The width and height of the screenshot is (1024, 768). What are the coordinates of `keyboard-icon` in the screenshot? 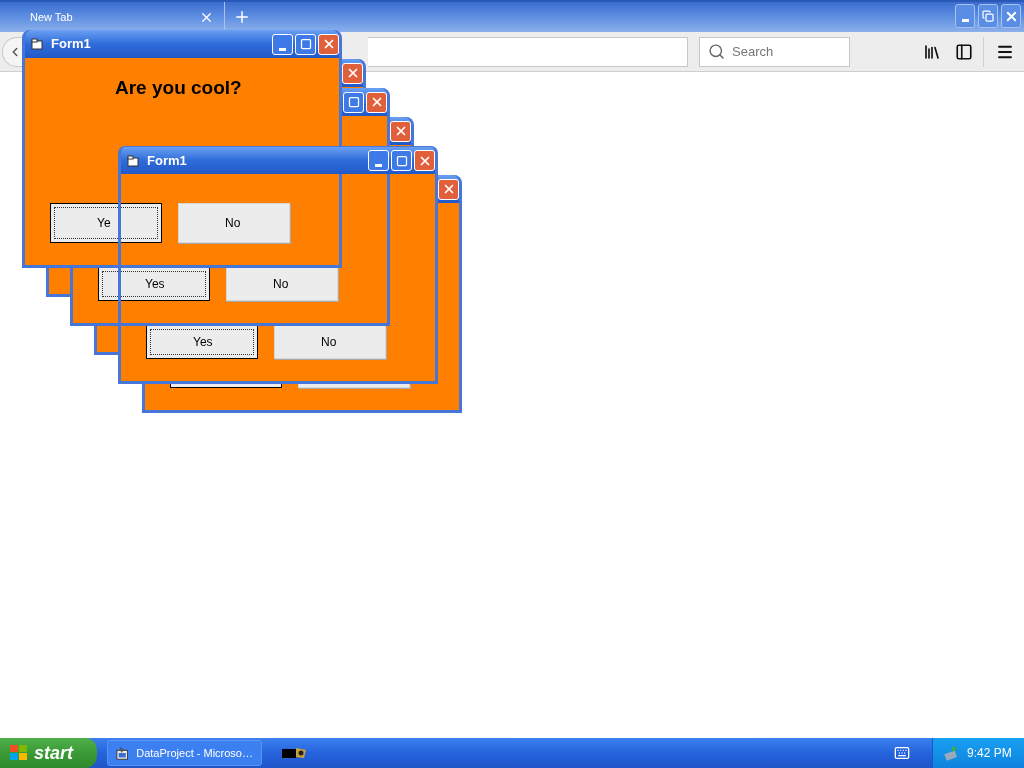 It's located at (902, 753).